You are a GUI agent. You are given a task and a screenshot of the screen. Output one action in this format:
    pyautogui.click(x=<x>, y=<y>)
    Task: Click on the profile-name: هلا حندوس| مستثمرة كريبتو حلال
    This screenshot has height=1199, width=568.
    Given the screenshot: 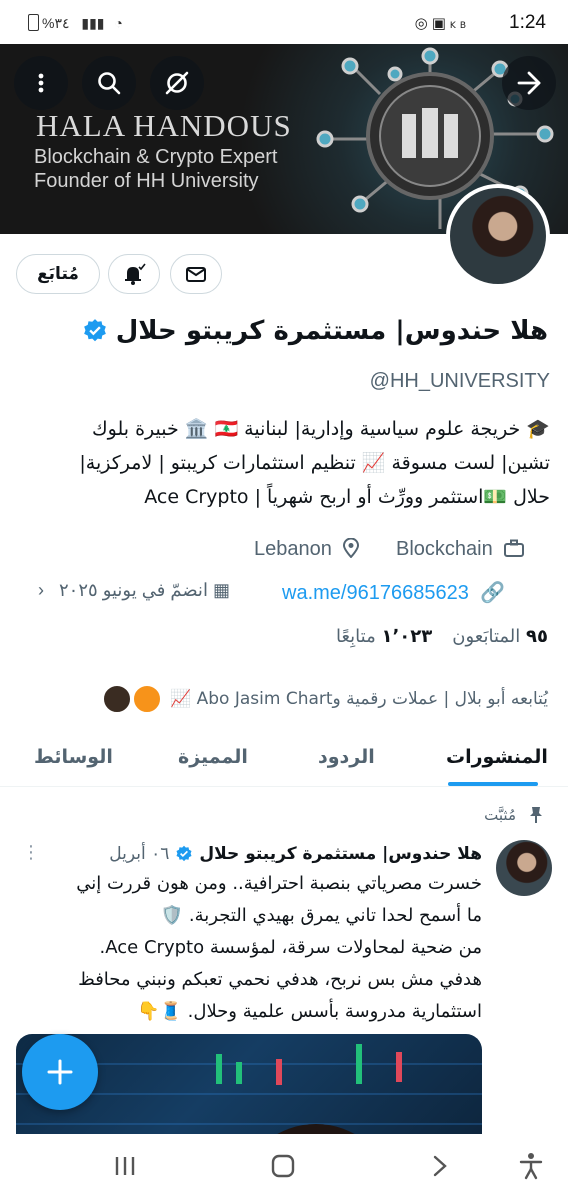 What is the action you would take?
    pyautogui.click(x=315, y=331)
    